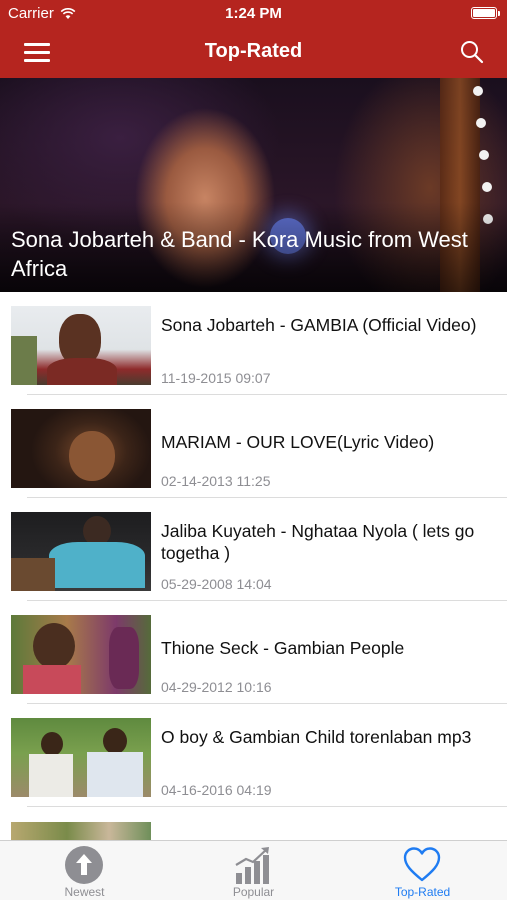 The height and width of the screenshot is (901, 507). Describe the element at coordinates (252, 865) in the screenshot. I see `bar-chart-trend-icon` at that location.